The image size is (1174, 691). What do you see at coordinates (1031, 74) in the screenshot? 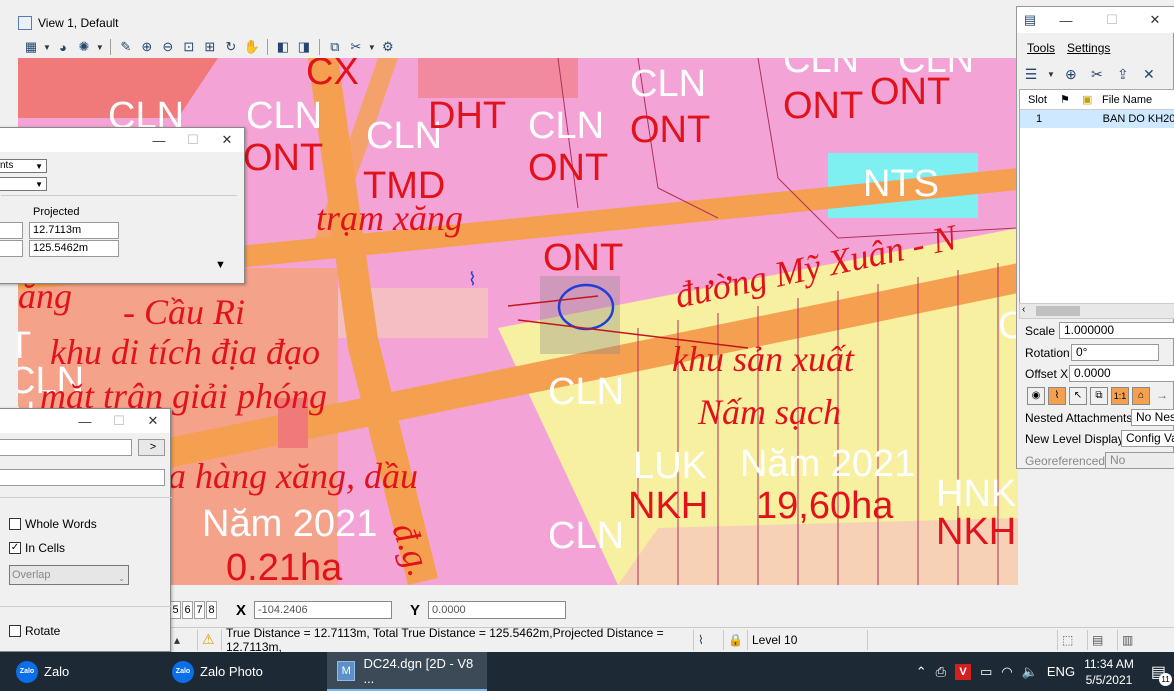
I see `list-view-icon: ☰` at bounding box center [1031, 74].